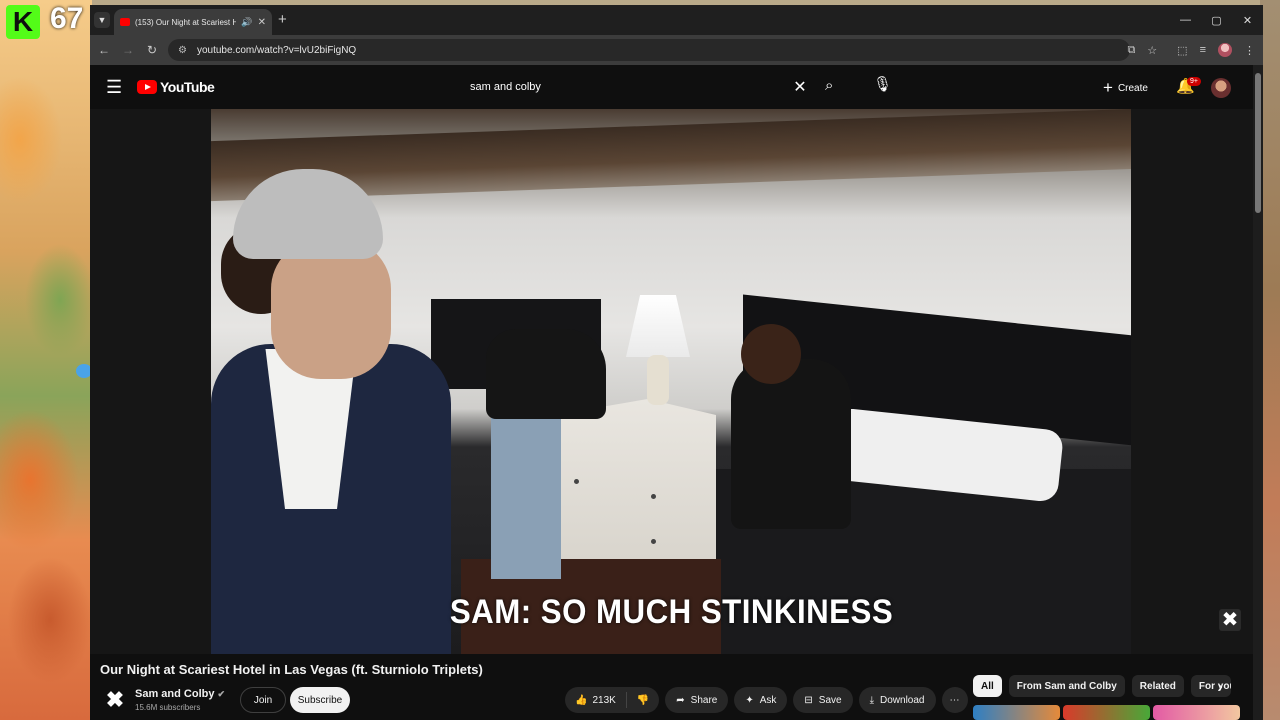 The image size is (1280, 720). I want to click on channel-name-text: Sam and Colby, so click(174, 694).